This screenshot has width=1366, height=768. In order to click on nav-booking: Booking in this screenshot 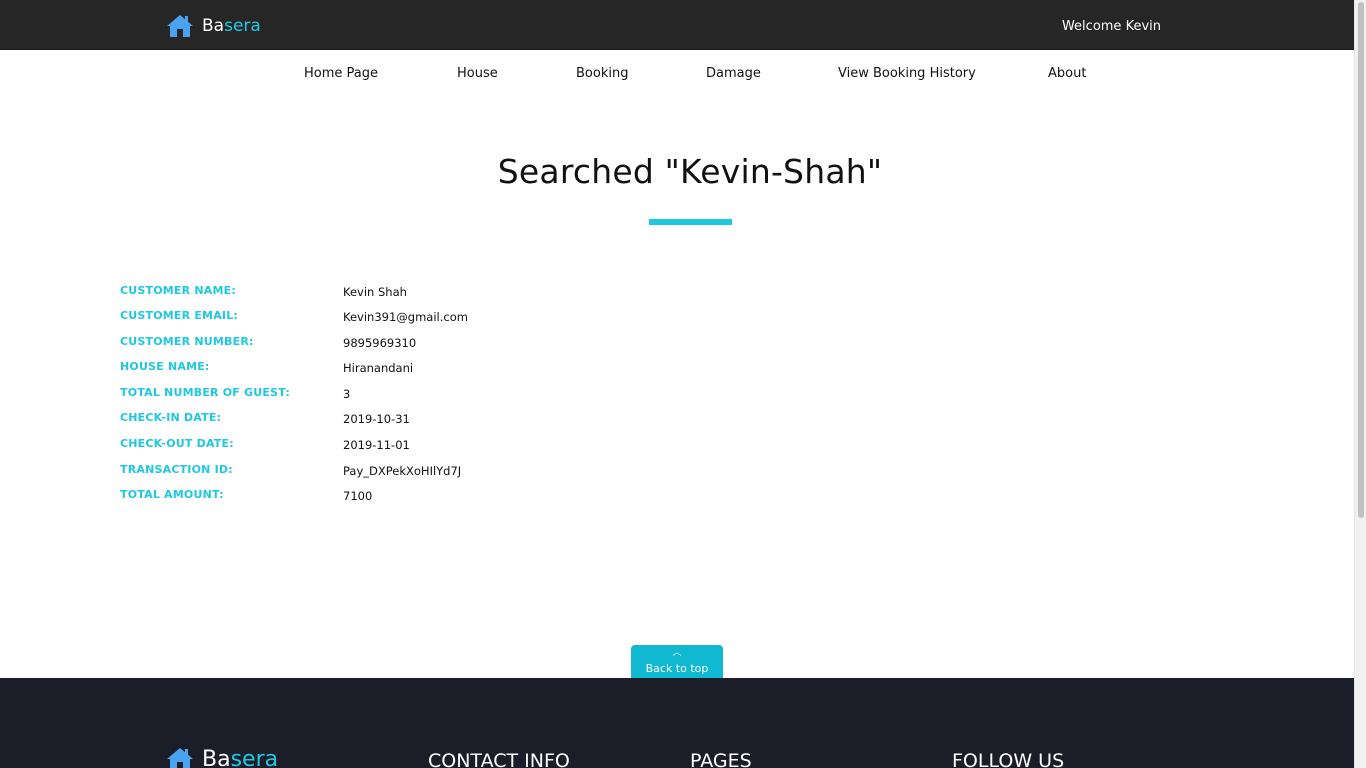, I will do `click(602, 73)`.